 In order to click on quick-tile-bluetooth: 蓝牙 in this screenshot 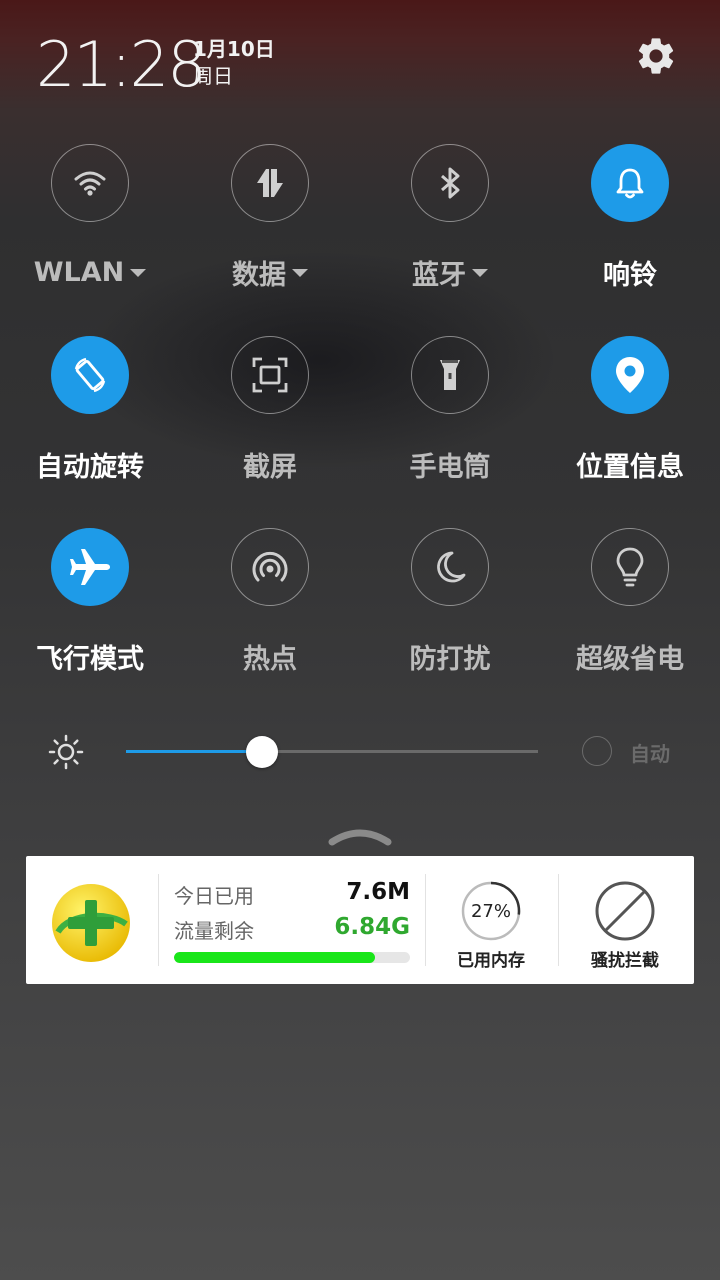, I will do `click(450, 217)`.